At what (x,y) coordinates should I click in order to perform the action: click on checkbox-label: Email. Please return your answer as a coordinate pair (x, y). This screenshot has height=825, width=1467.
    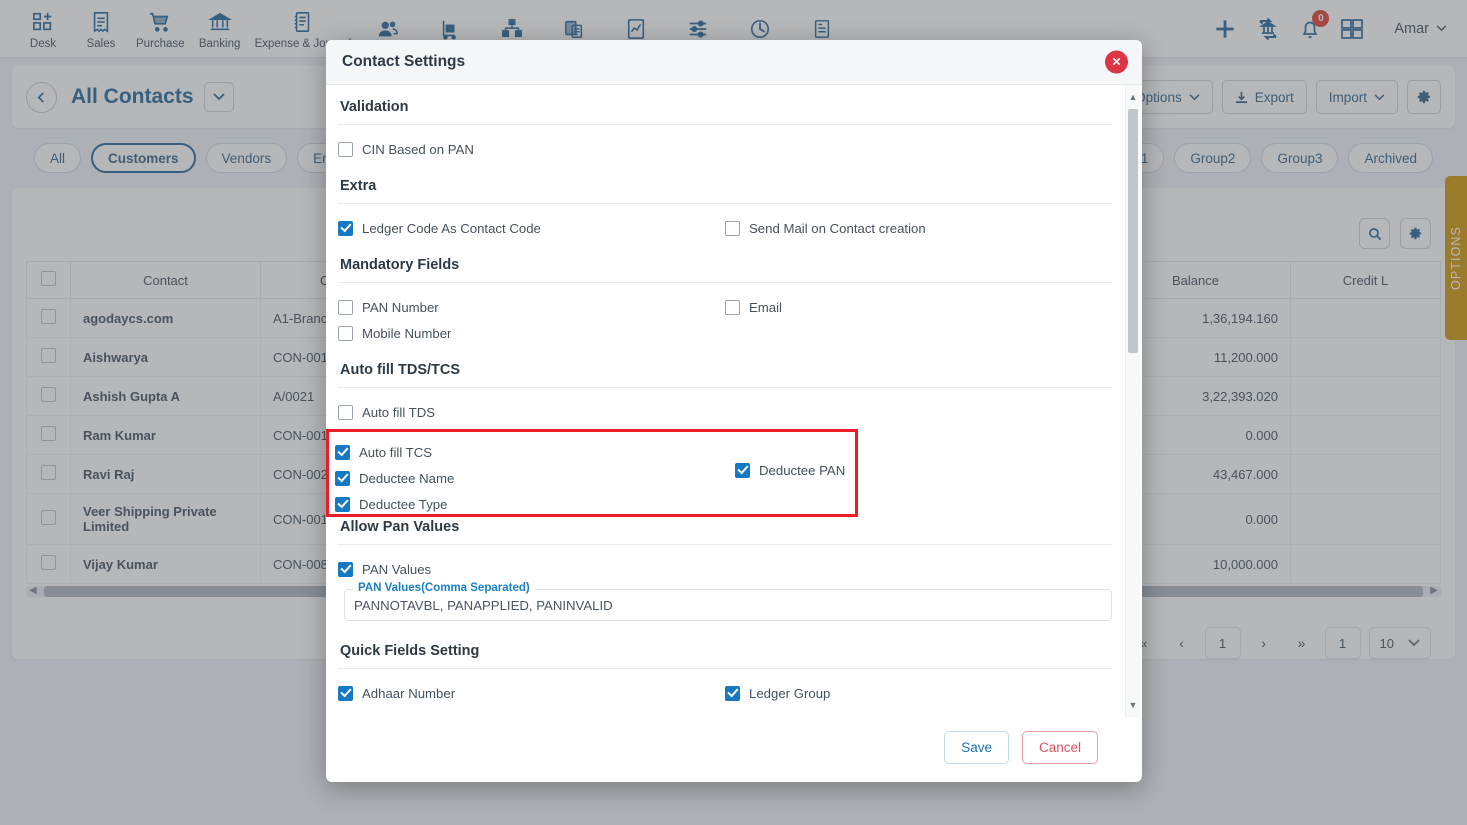
    Looking at the image, I should click on (765, 307).